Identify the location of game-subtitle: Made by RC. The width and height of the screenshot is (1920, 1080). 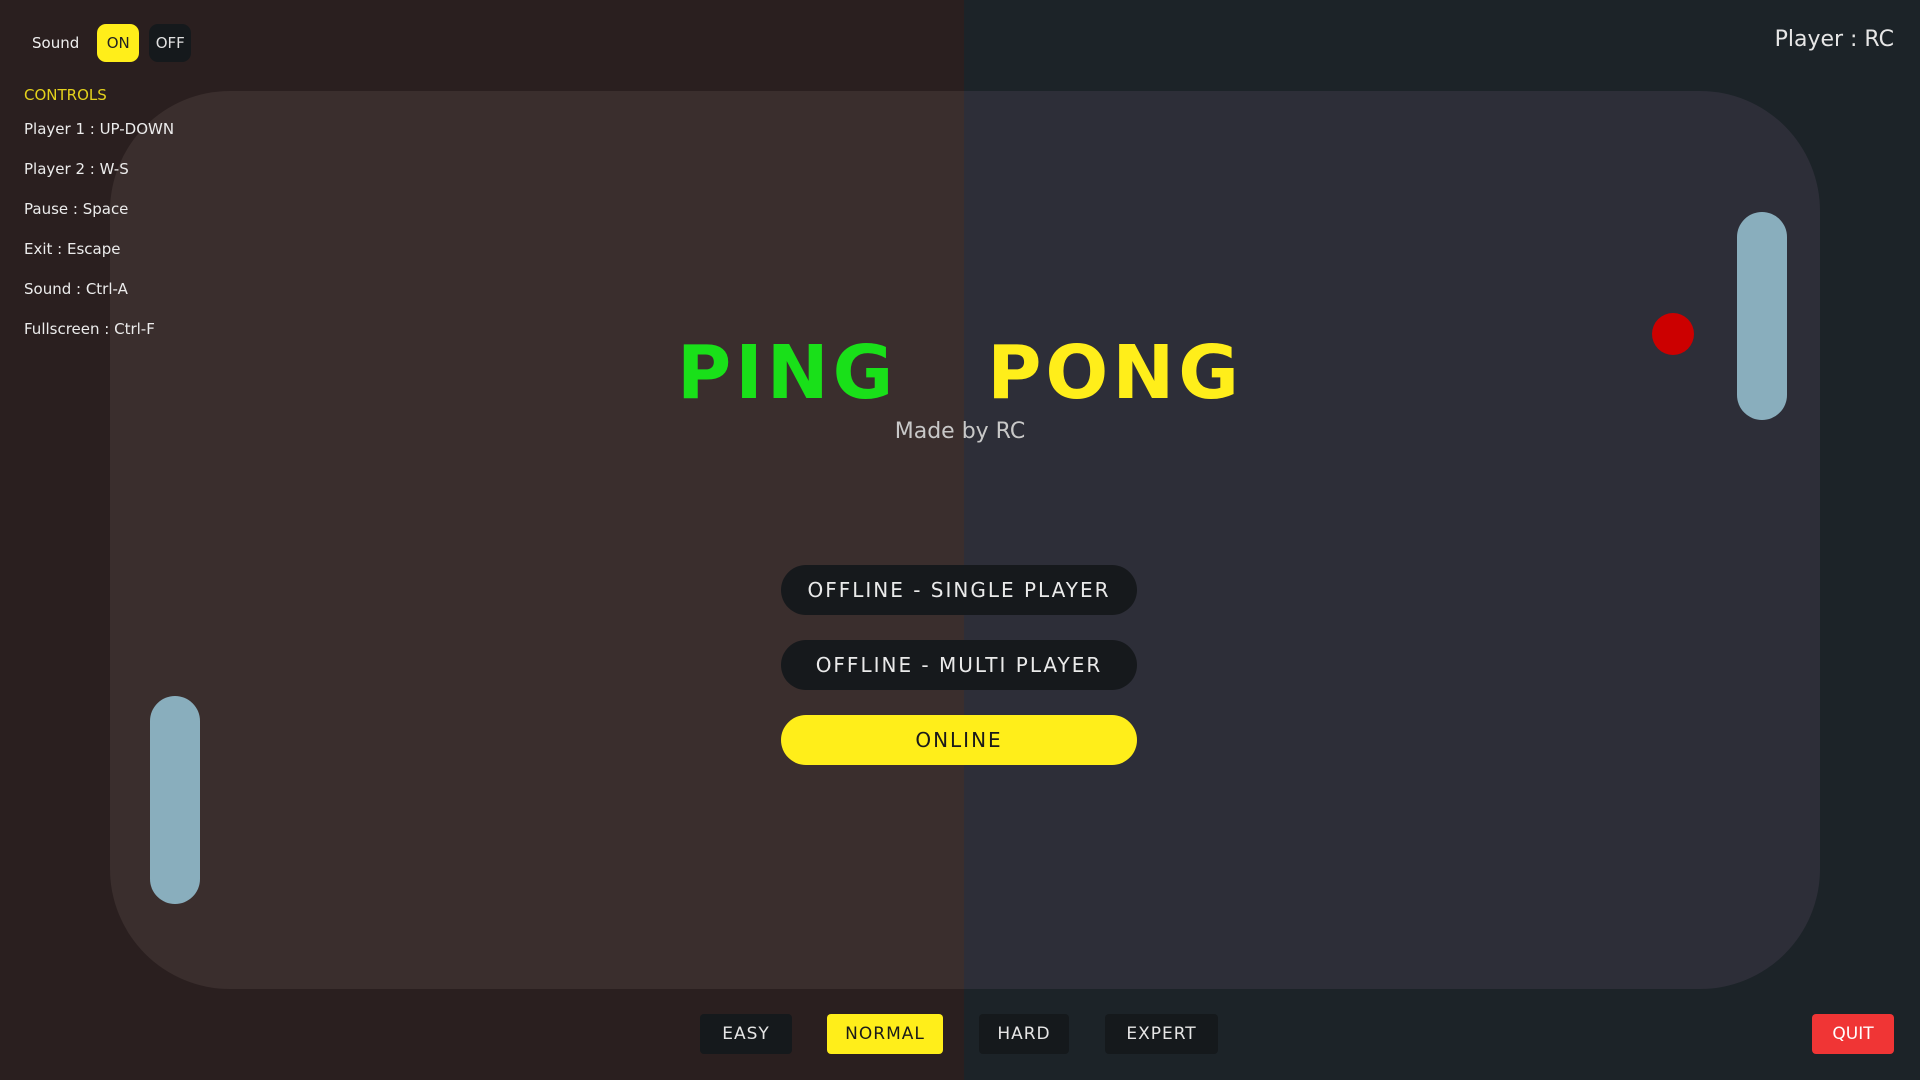
(960, 431).